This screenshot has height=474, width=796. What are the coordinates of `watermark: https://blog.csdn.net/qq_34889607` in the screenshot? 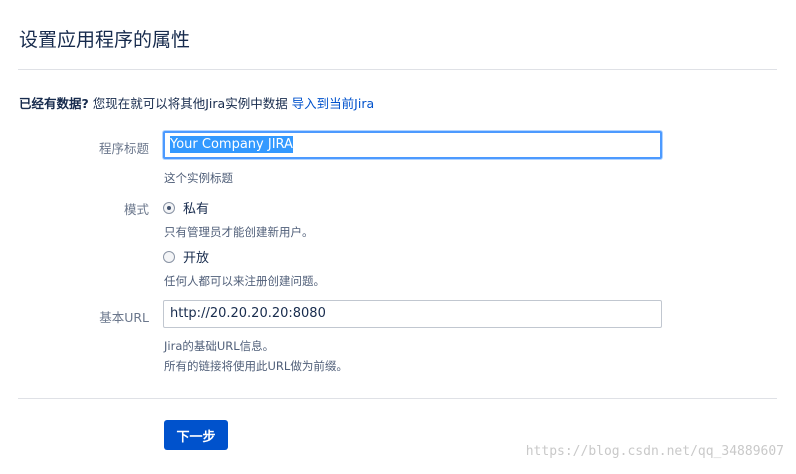 It's located at (654, 451).